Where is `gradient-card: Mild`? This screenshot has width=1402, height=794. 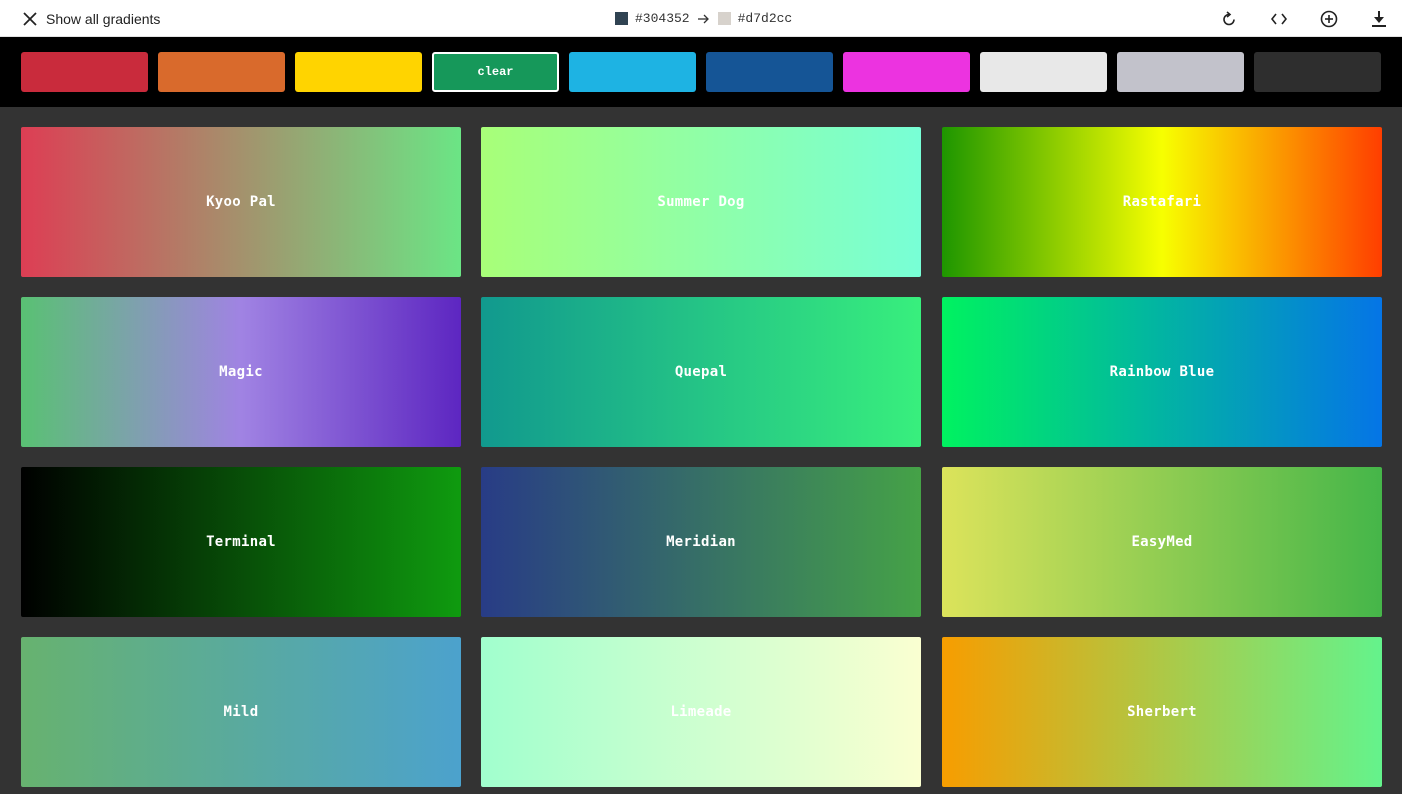
gradient-card: Mild is located at coordinates (241, 712).